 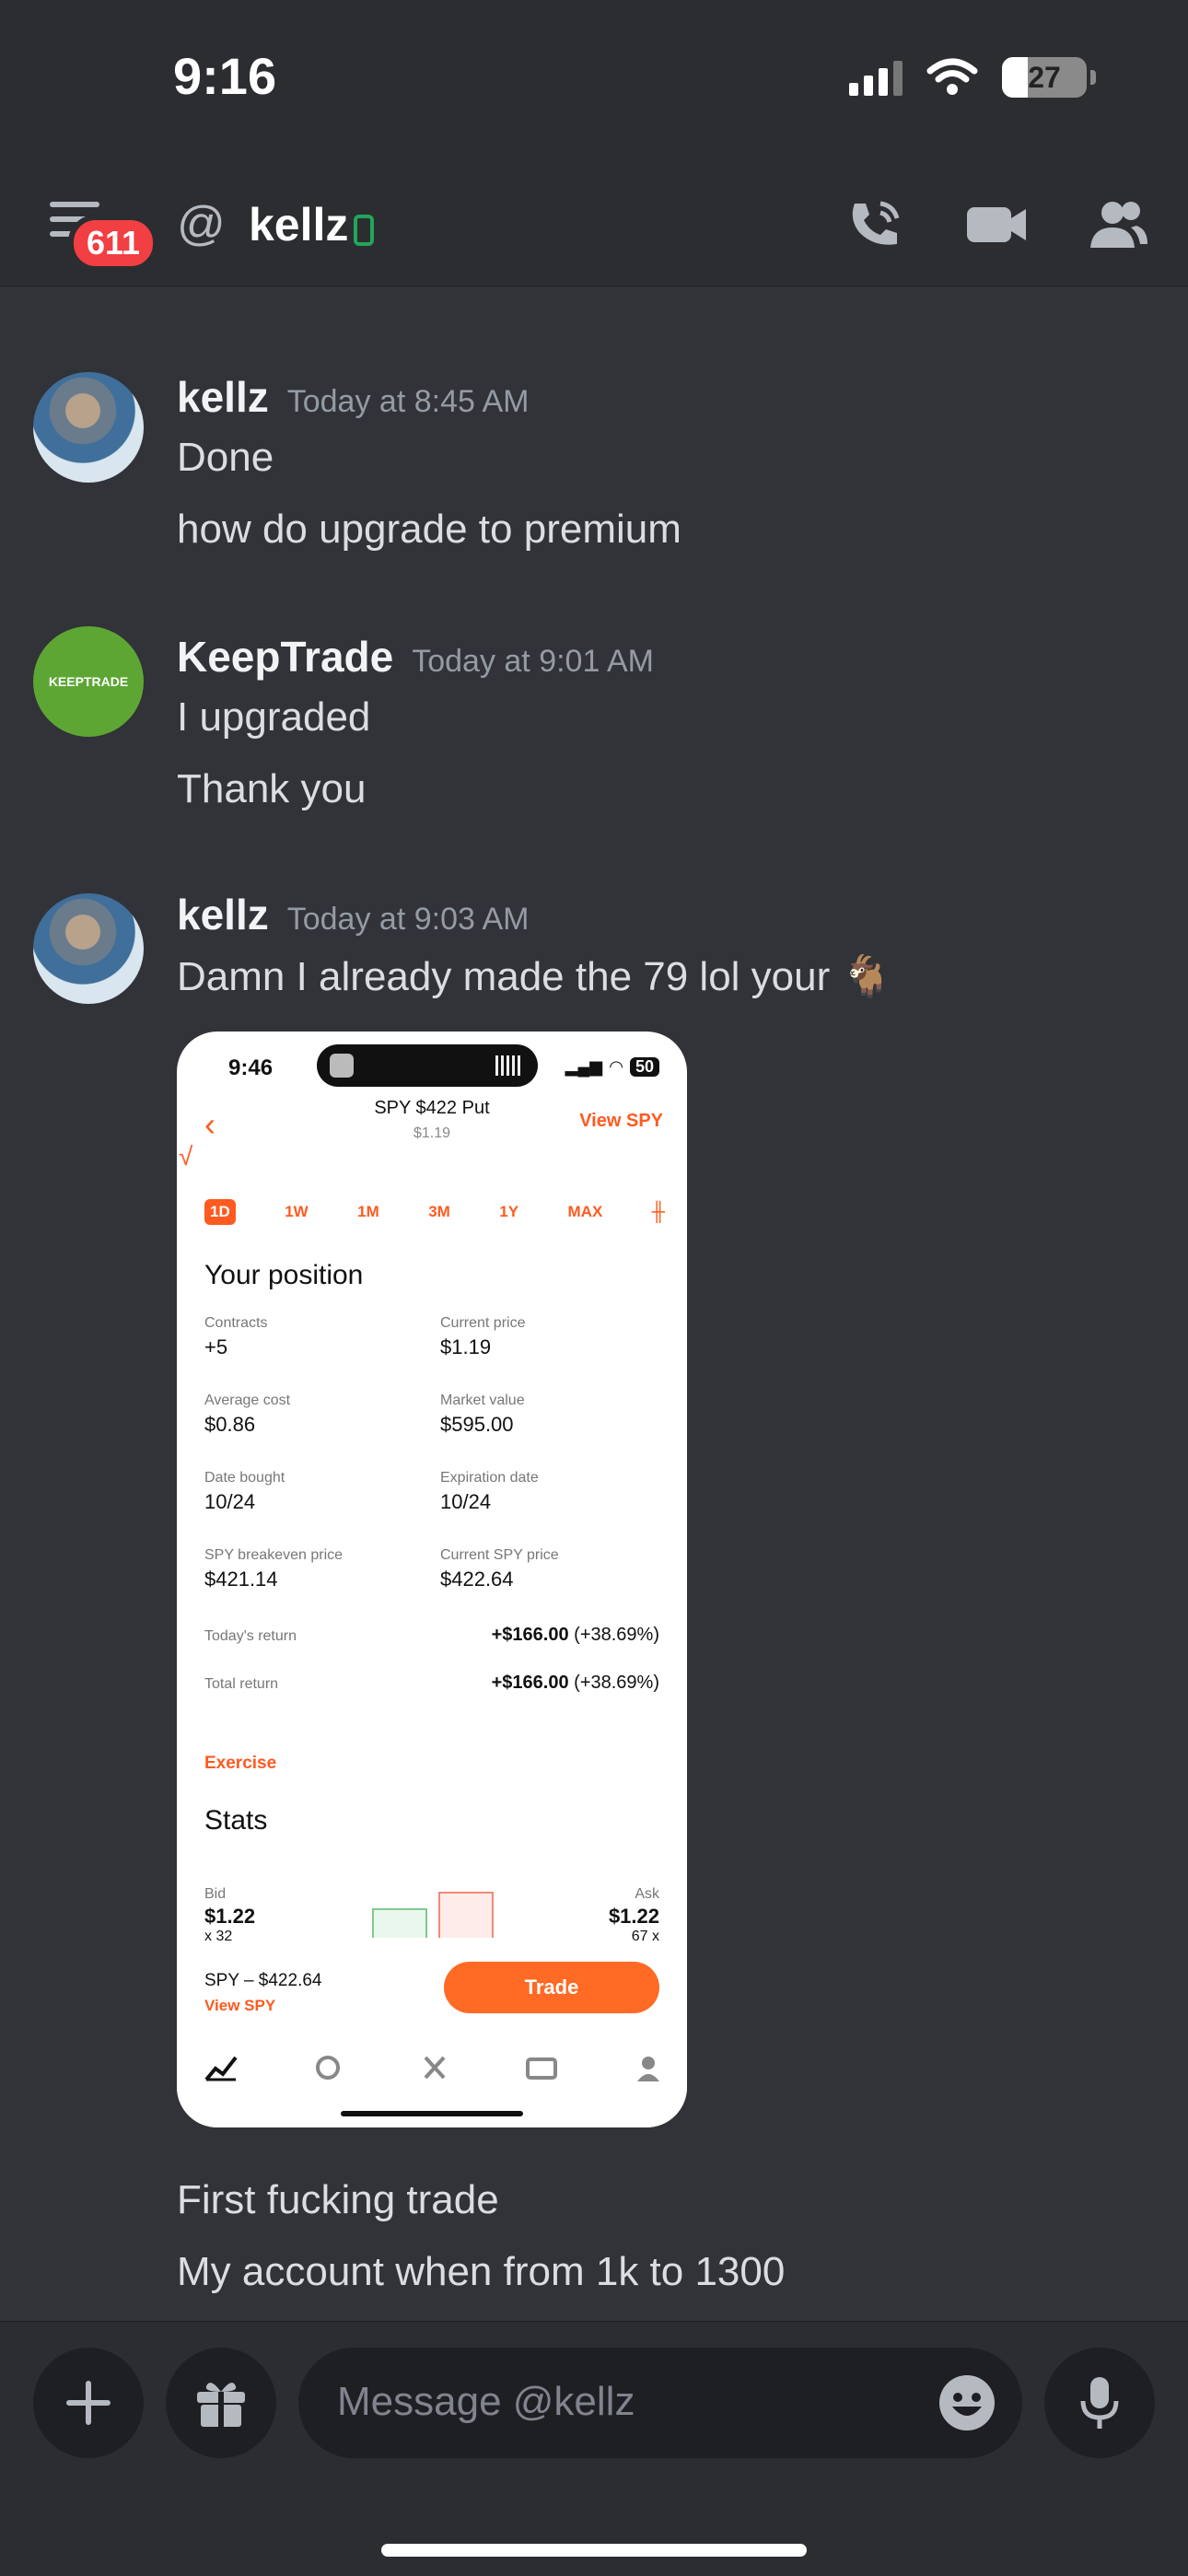 I want to click on plus-icon, so click(x=88, y=2403).